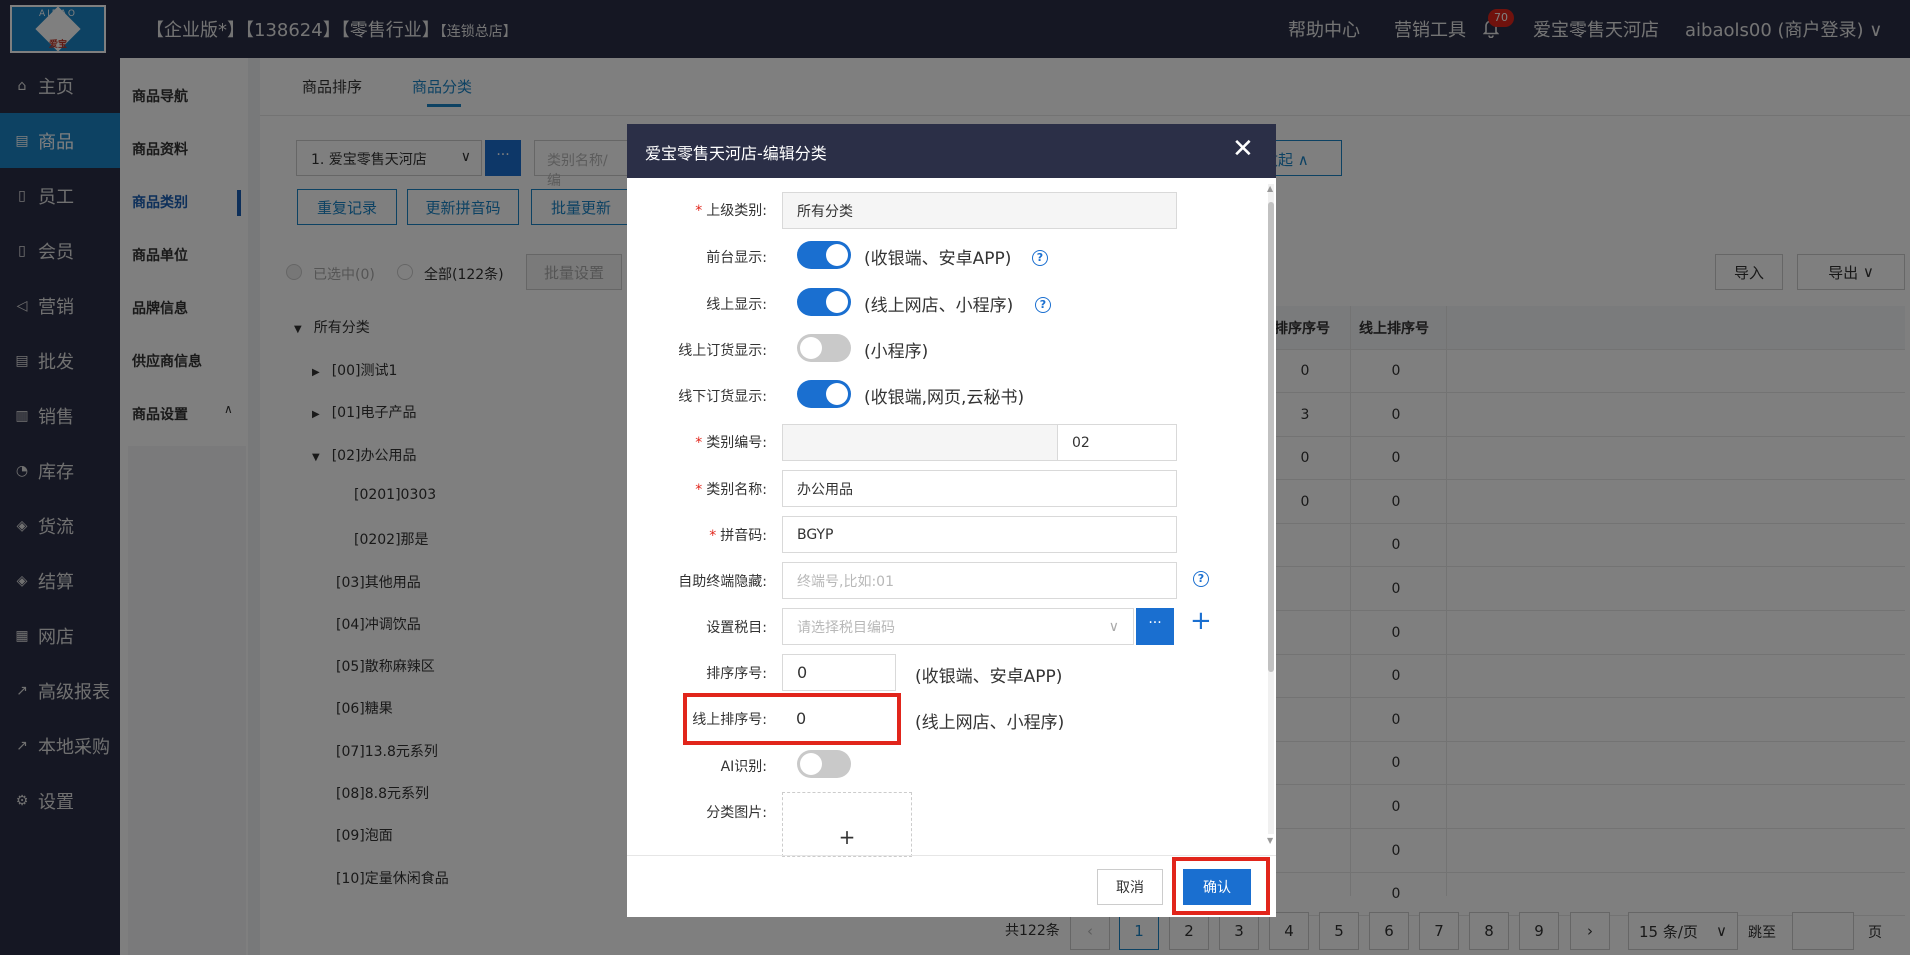 The width and height of the screenshot is (1910, 955). What do you see at coordinates (736, 813) in the screenshot?
I see `category-image-label: 分类图片:` at bounding box center [736, 813].